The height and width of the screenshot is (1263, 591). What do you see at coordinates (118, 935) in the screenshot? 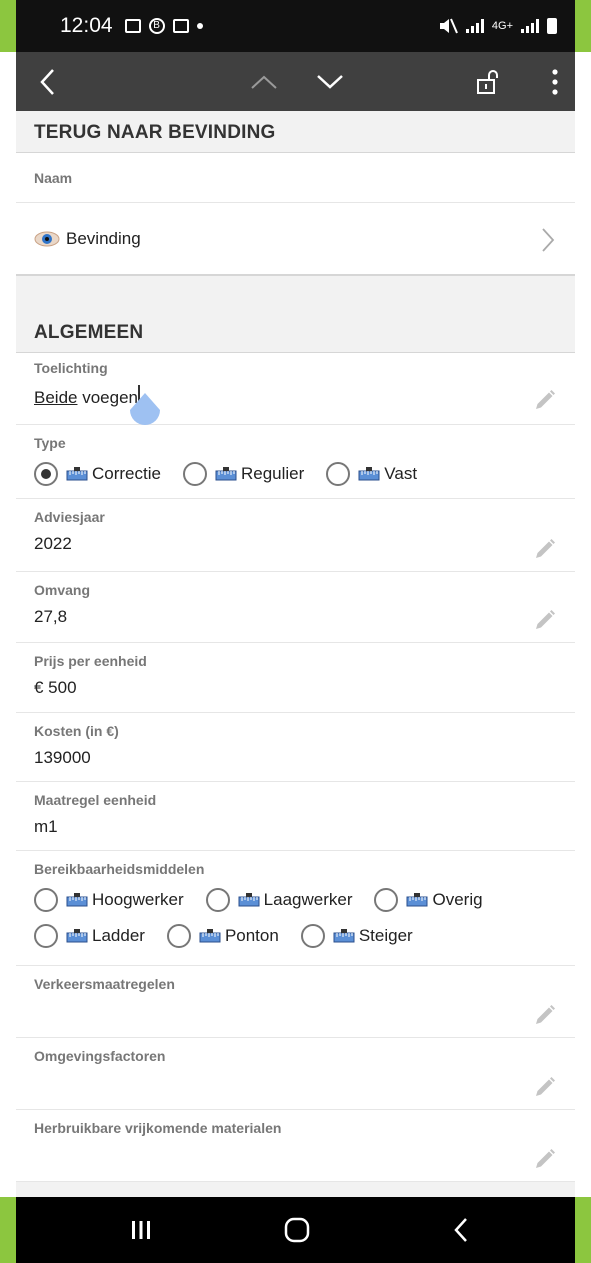
I see `option-label: Ladder` at bounding box center [118, 935].